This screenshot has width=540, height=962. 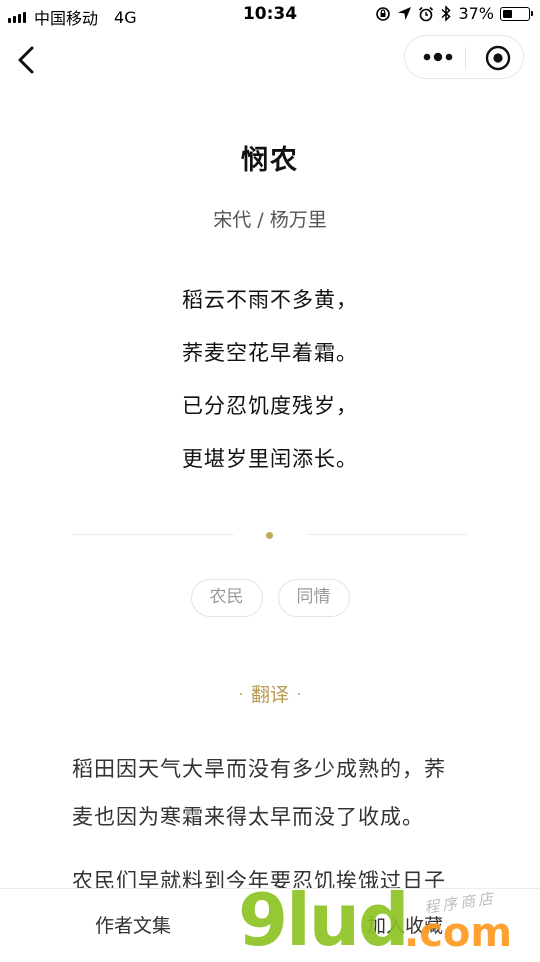 What do you see at coordinates (498, 58) in the screenshot?
I see `target-close-icon` at bounding box center [498, 58].